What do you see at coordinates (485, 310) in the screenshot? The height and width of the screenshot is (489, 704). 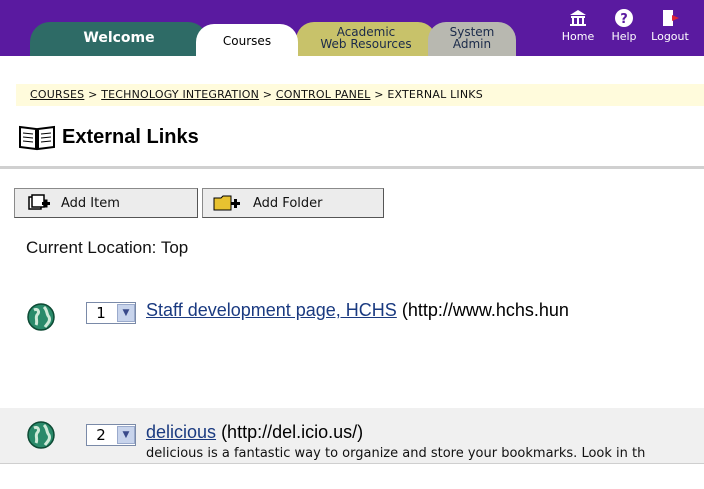 I see `item-url: (http://www.hchs.hun` at bounding box center [485, 310].